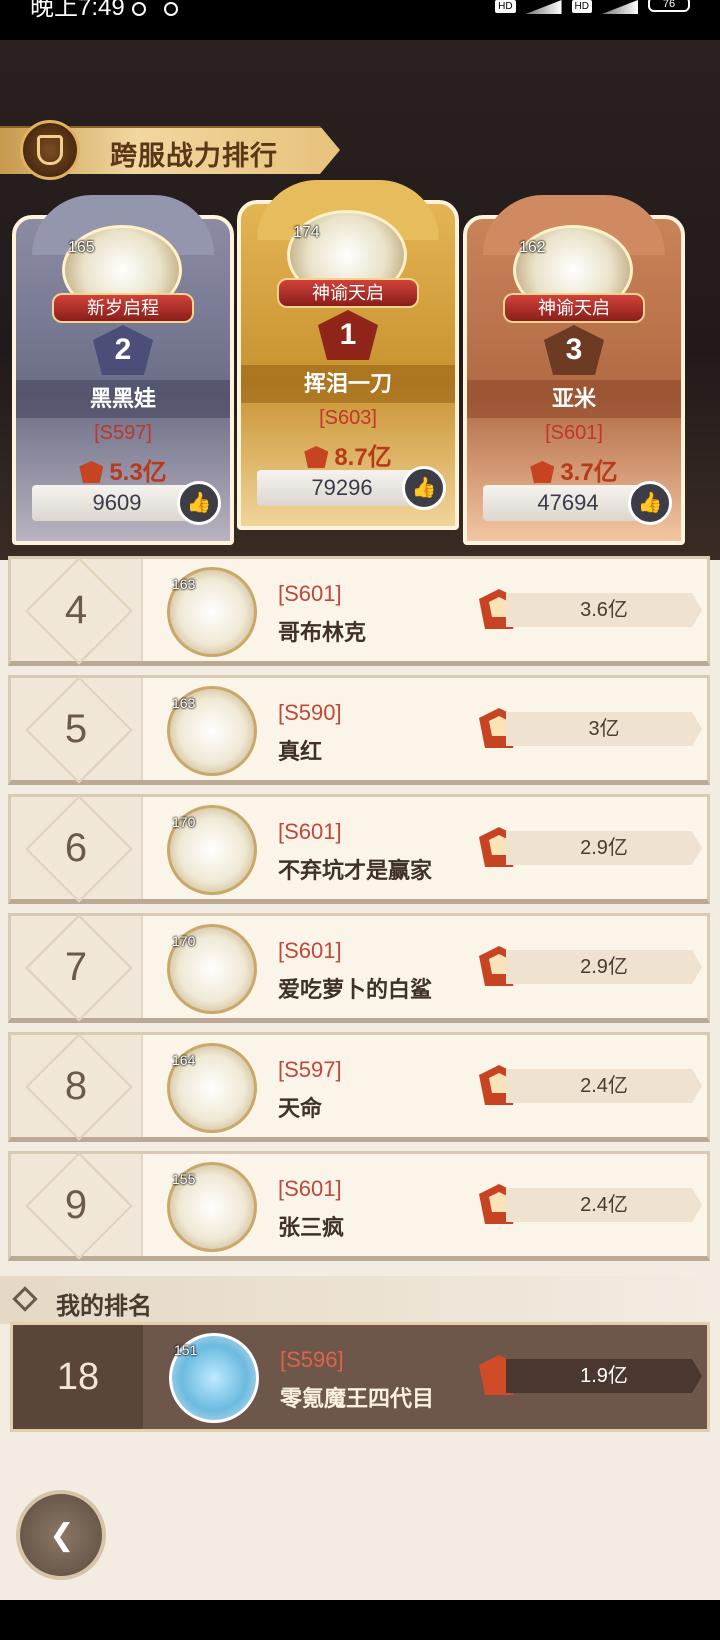 Image resolution: width=720 pixels, height=1640 pixels. I want to click on player-name: 哥布林克, so click(322, 632).